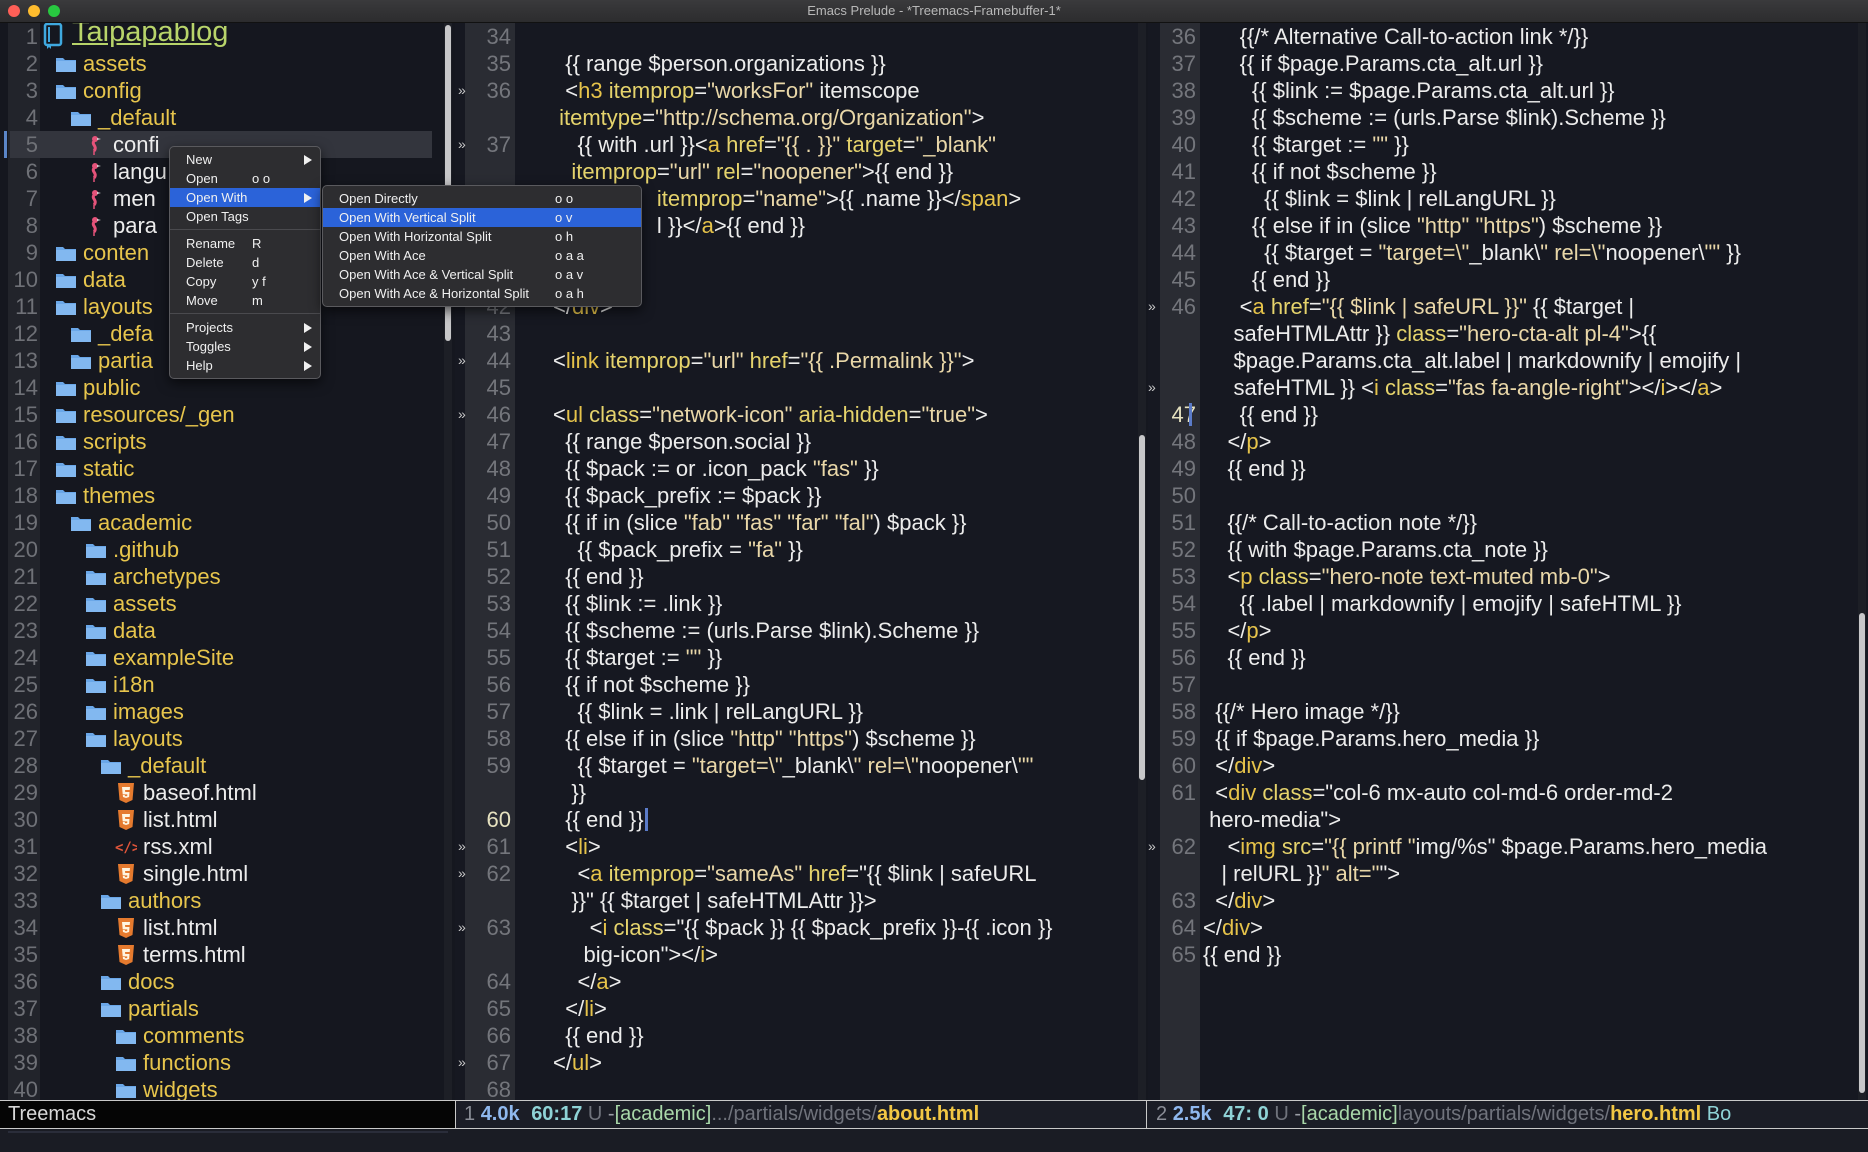  Describe the element at coordinates (220, 549) in the screenshot. I see `tree-item--github: 20 .github` at that location.